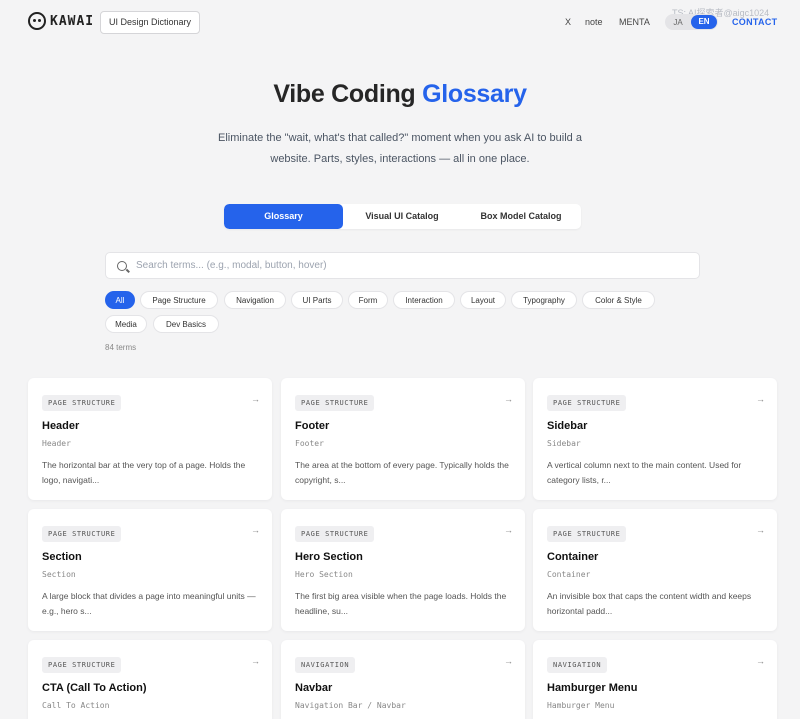  I want to click on filter-layout: Layout, so click(483, 300).